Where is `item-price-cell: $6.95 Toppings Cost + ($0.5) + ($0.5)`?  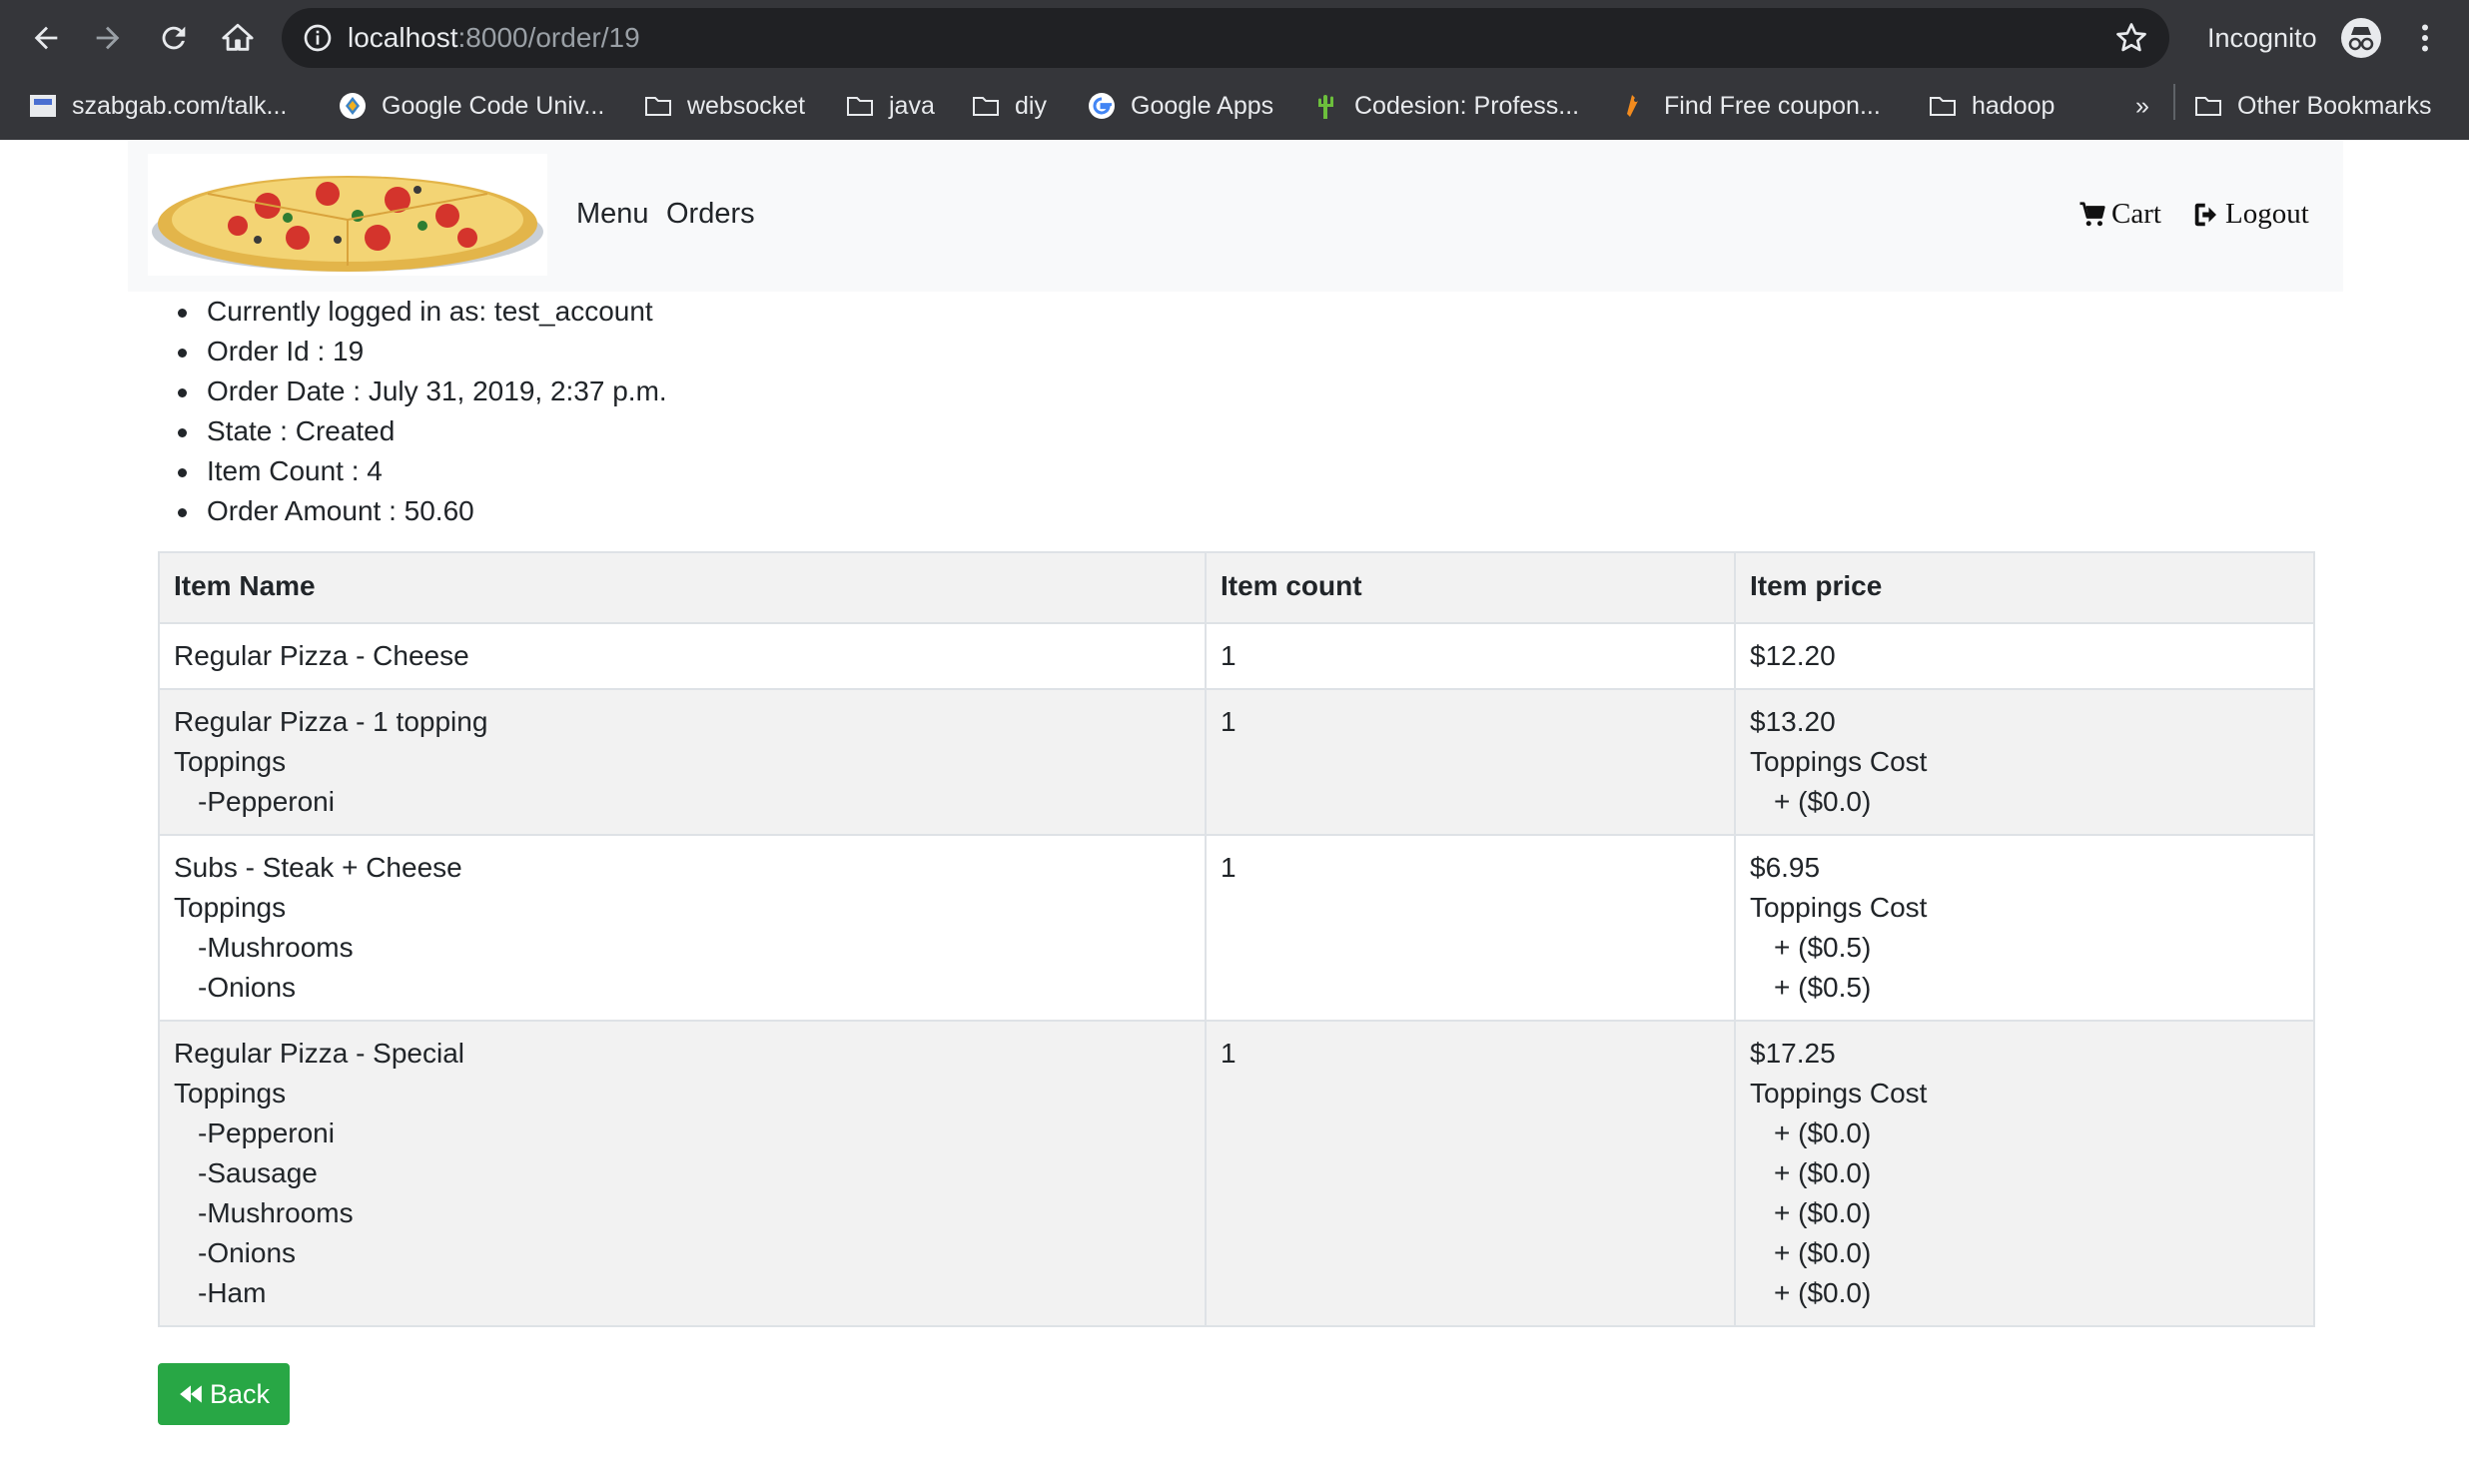
item-price-cell: $6.95 Toppings Cost + ($0.5) + ($0.5) is located at coordinates (2025, 928).